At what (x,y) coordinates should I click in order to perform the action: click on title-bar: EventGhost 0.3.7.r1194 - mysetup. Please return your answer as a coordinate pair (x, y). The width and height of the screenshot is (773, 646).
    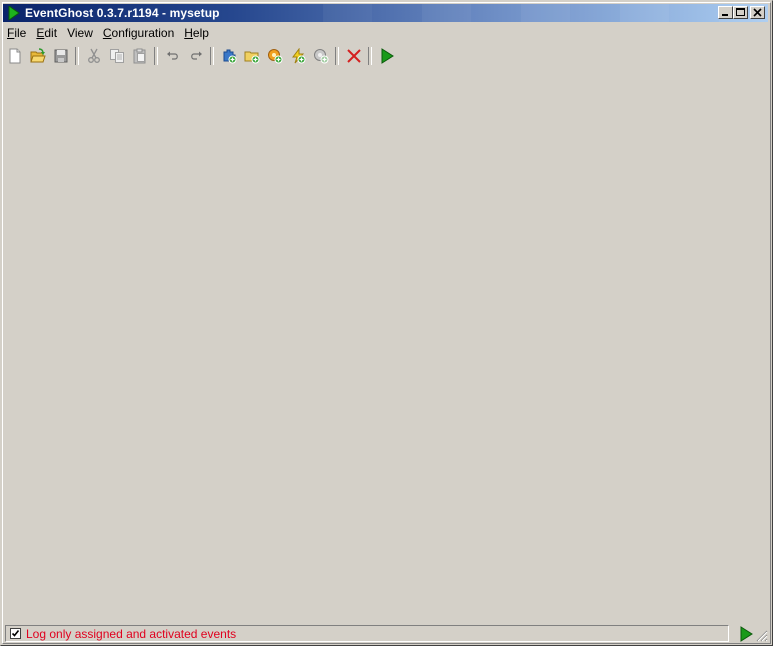
    Looking at the image, I should click on (385, 13).